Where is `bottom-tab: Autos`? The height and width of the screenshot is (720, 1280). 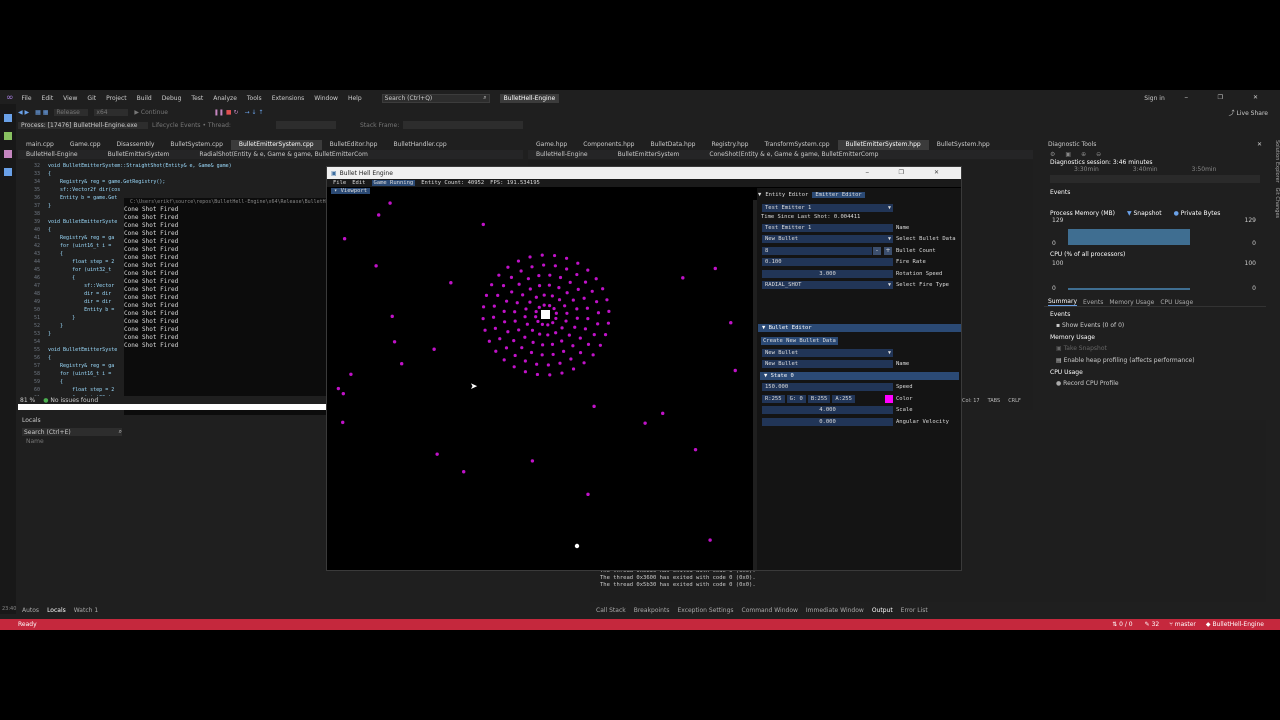
bottom-tab: Autos is located at coordinates (30, 610).